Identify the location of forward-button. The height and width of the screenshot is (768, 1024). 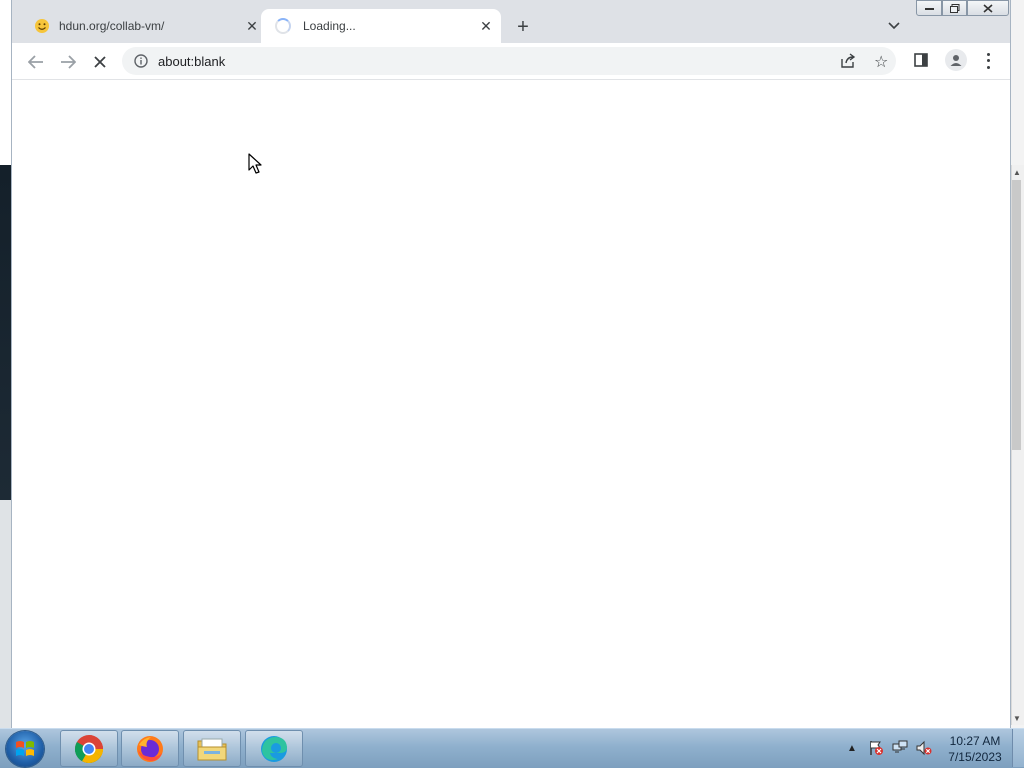
(68, 62).